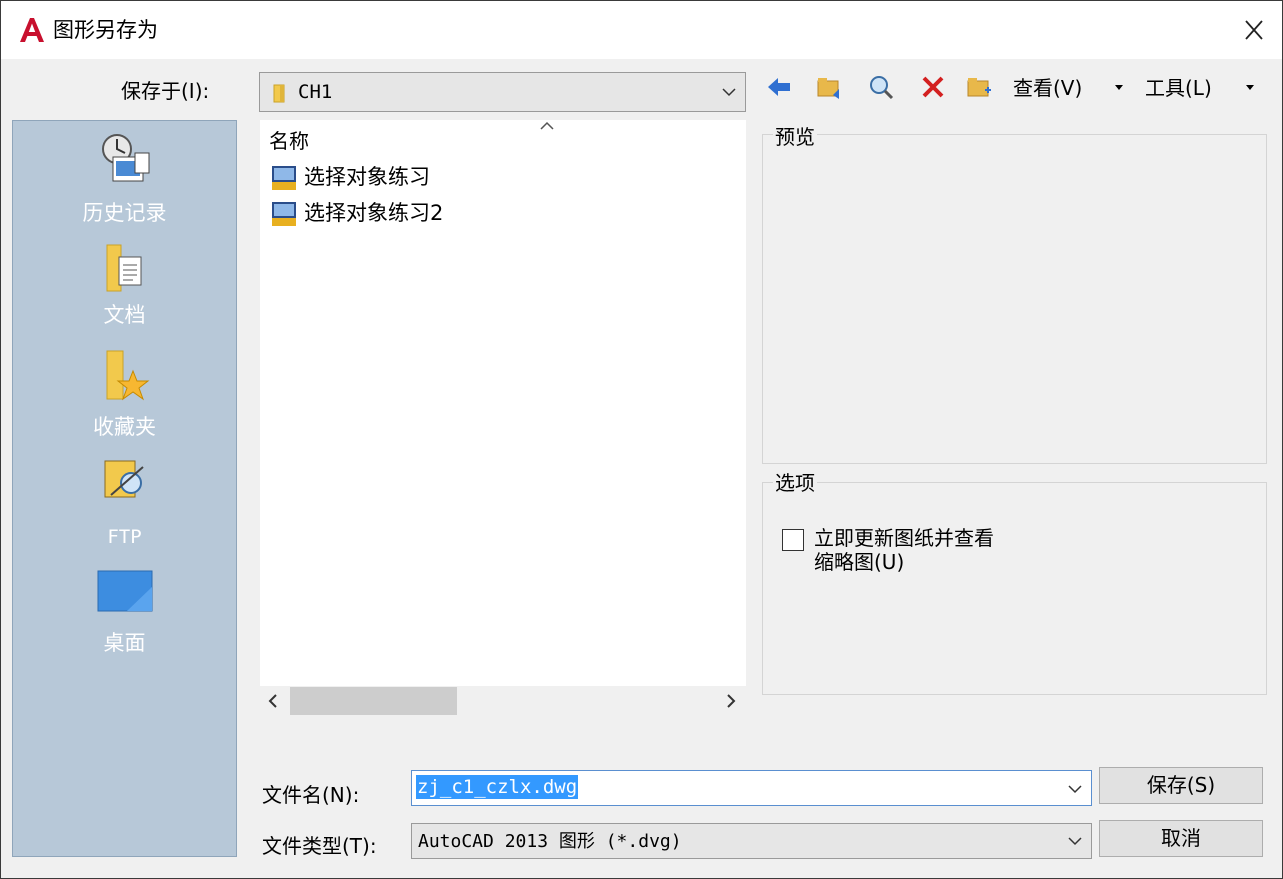 Image resolution: width=1283 pixels, height=879 pixels. Describe the element at coordinates (273, 701) in the screenshot. I see `scroll-left-icon` at that location.